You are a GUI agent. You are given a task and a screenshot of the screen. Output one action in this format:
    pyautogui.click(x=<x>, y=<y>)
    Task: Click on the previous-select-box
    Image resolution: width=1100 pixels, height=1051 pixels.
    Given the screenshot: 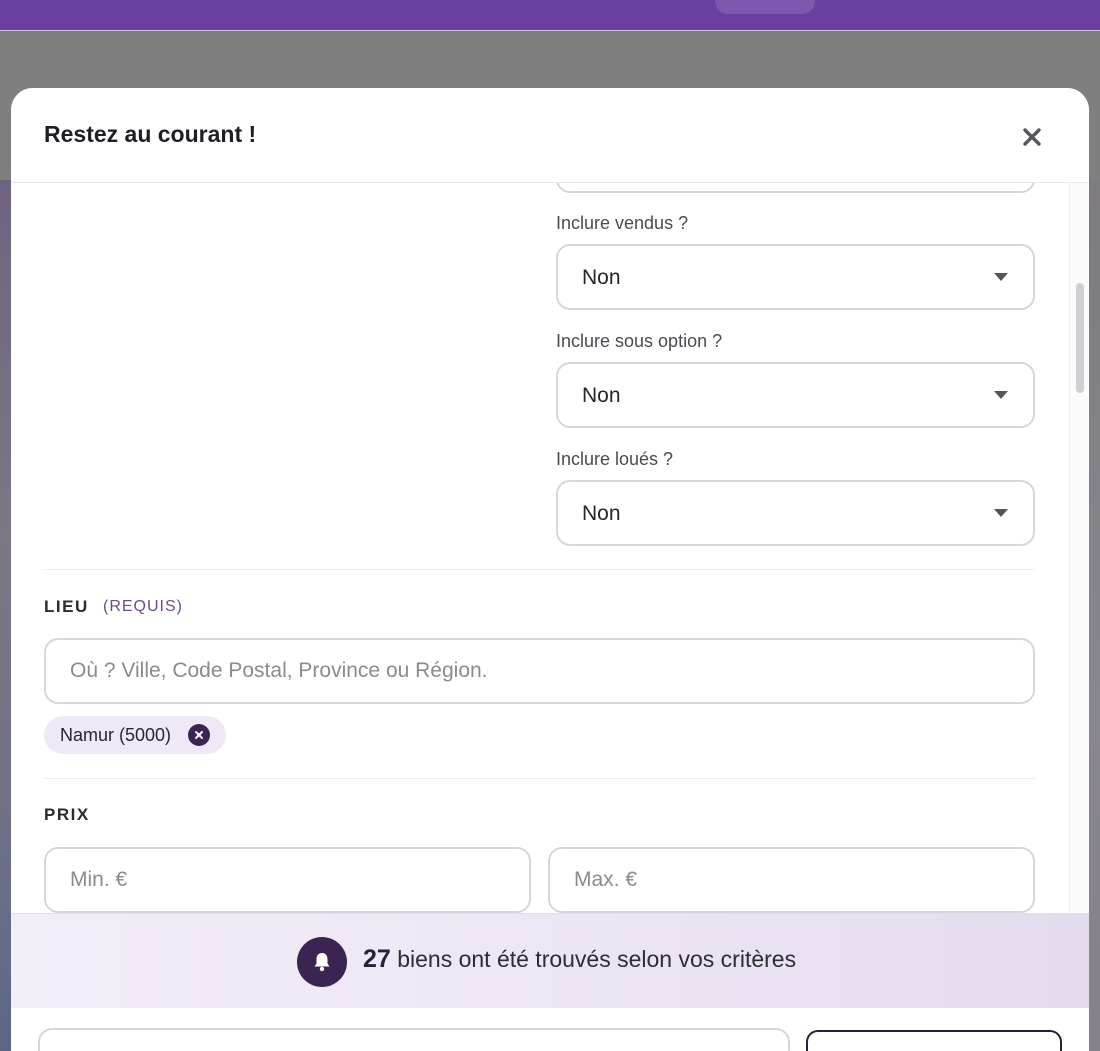 What is the action you would take?
    pyautogui.click(x=795, y=188)
    